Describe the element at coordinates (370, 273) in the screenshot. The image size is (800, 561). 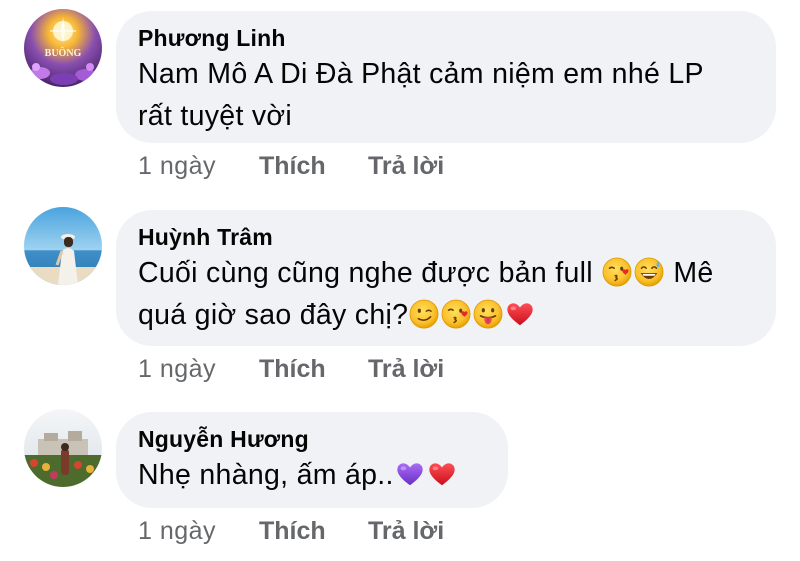
I see `comment-text-segment: Cuối cùng cũng nghe được bản full` at that location.